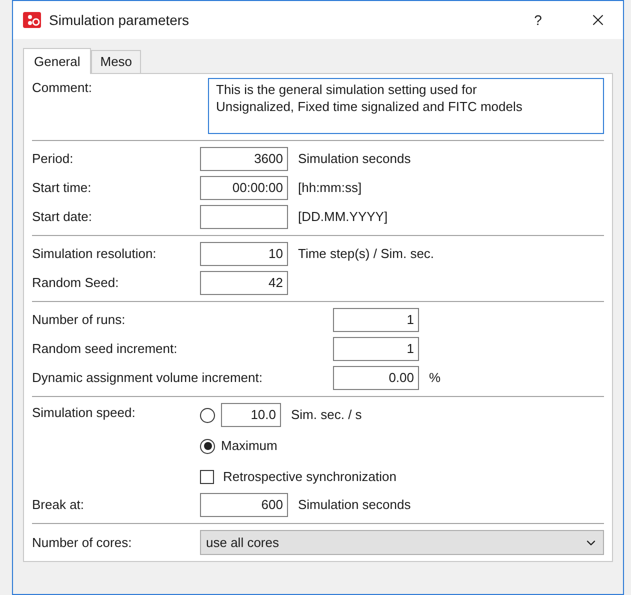 This screenshot has height=595, width=631. I want to click on radio-label: Maximum, so click(249, 446).